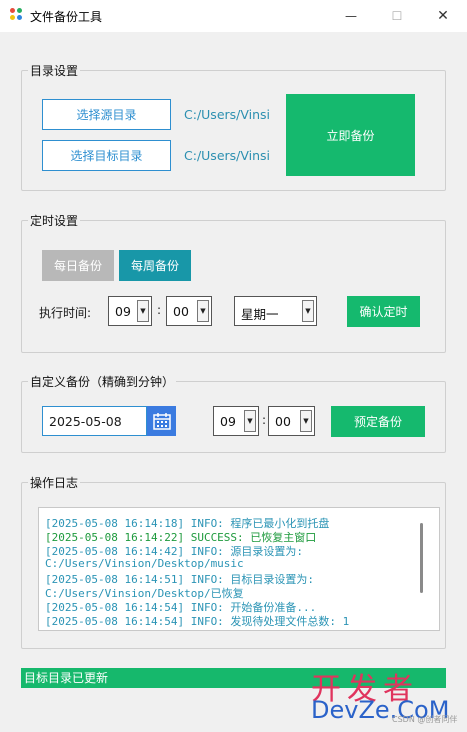 The width and height of the screenshot is (467, 732). I want to click on custom-minute-select: 00 ▼, so click(291, 421).